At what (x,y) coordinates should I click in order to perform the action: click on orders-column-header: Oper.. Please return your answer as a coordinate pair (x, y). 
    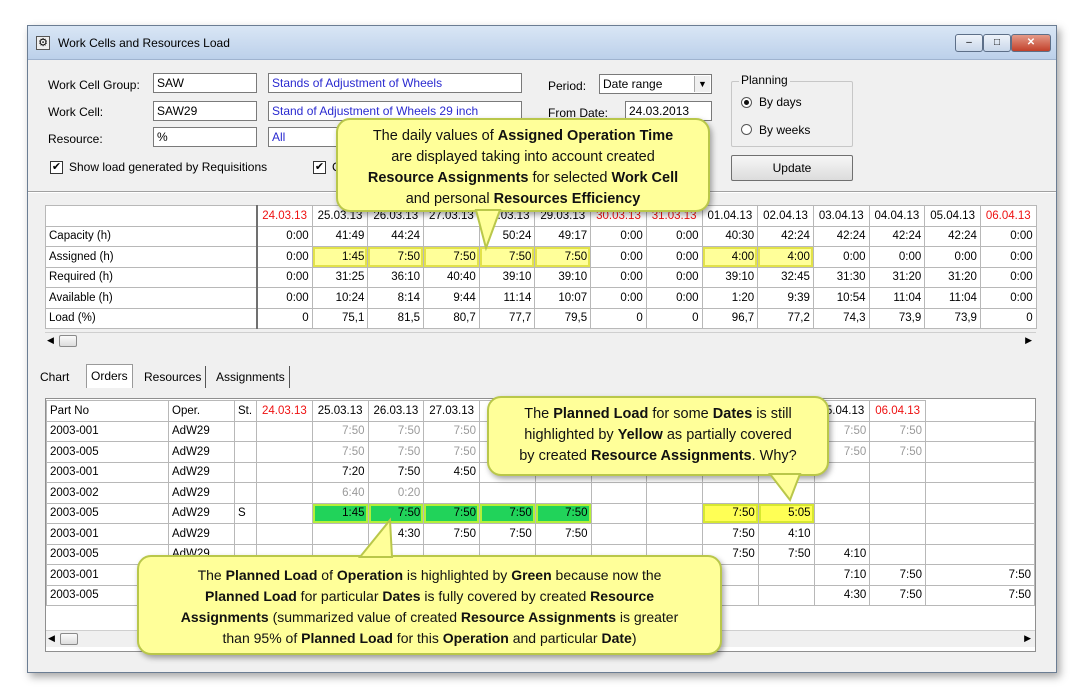
    Looking at the image, I should click on (201, 411).